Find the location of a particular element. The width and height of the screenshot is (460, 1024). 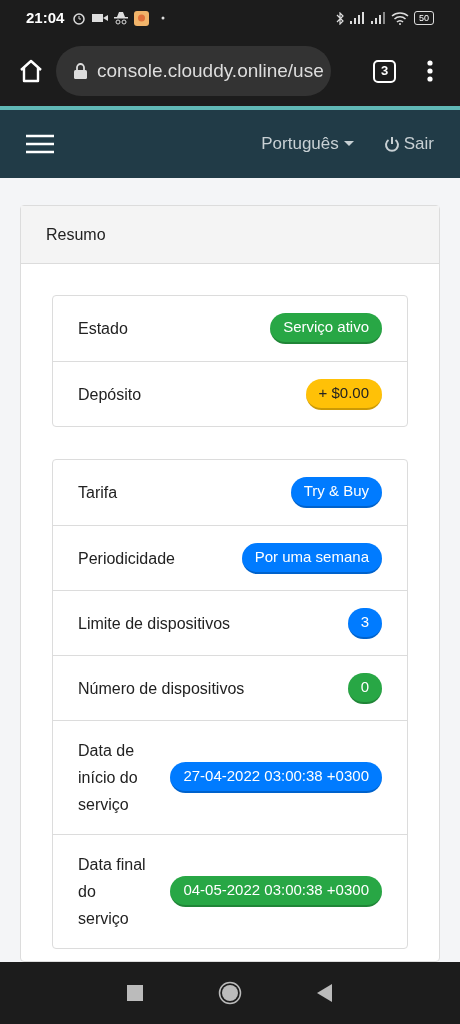

card-title: Resumo is located at coordinates (76, 234).